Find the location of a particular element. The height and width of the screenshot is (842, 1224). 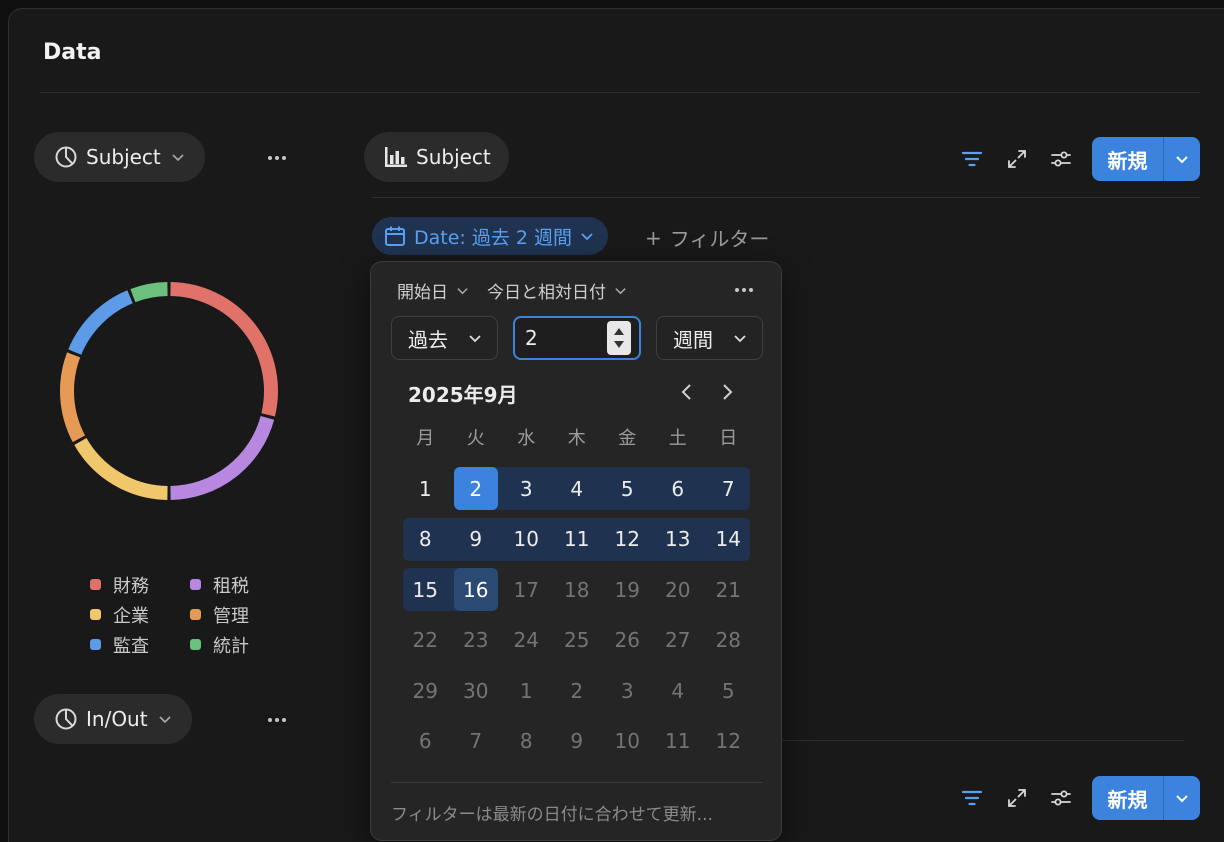

view-tab-subject: Subject is located at coordinates (436, 157).